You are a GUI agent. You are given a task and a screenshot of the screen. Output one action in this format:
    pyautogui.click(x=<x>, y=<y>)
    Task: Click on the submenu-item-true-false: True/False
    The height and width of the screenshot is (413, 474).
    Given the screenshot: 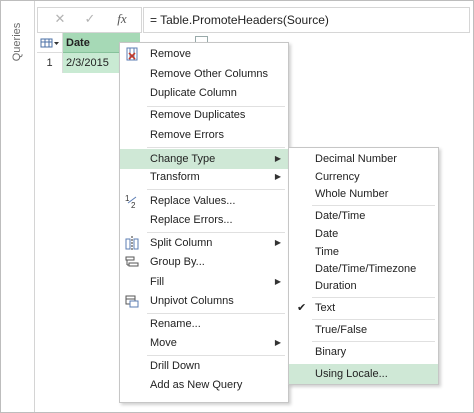 What is the action you would take?
    pyautogui.click(x=363, y=330)
    